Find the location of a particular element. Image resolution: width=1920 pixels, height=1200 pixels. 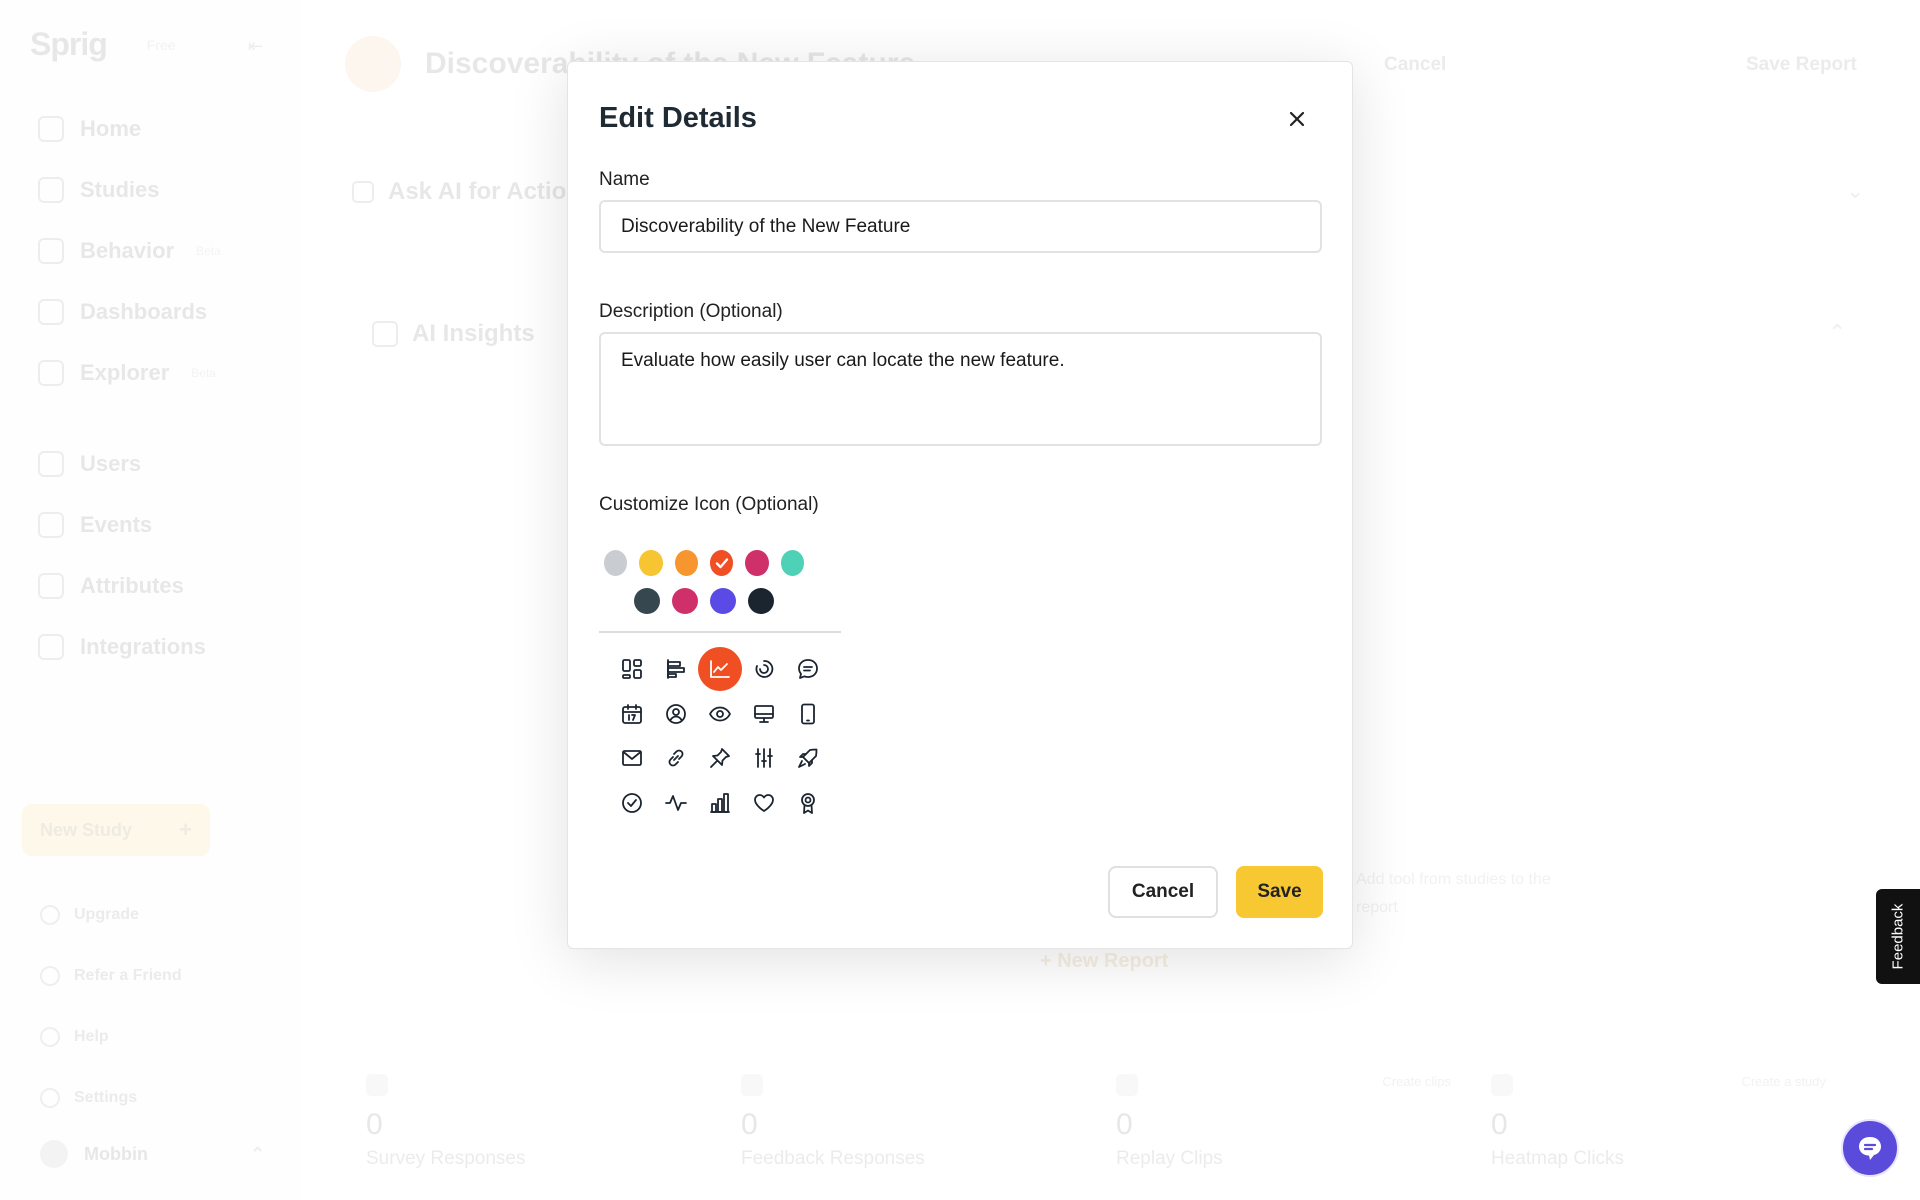

save-button: Save is located at coordinates (1279, 892).